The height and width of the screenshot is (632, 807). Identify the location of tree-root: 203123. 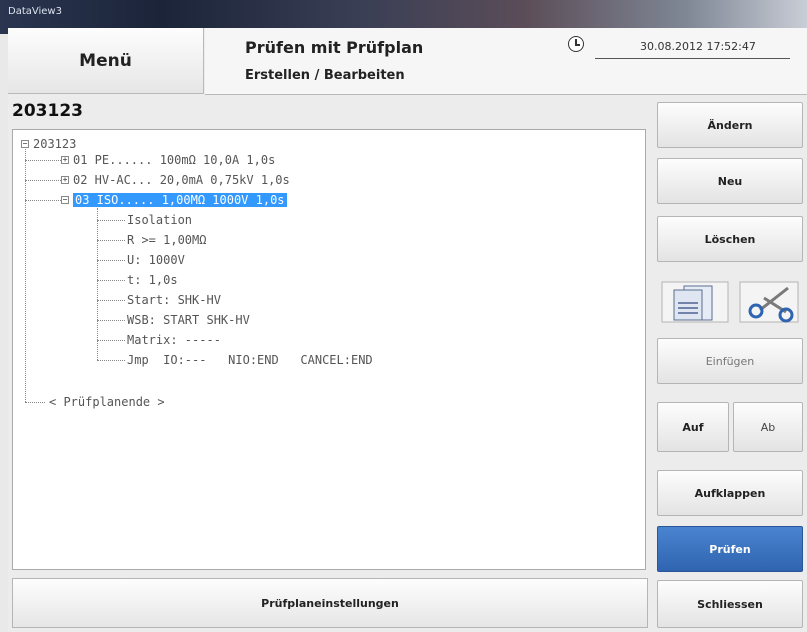
(54, 144).